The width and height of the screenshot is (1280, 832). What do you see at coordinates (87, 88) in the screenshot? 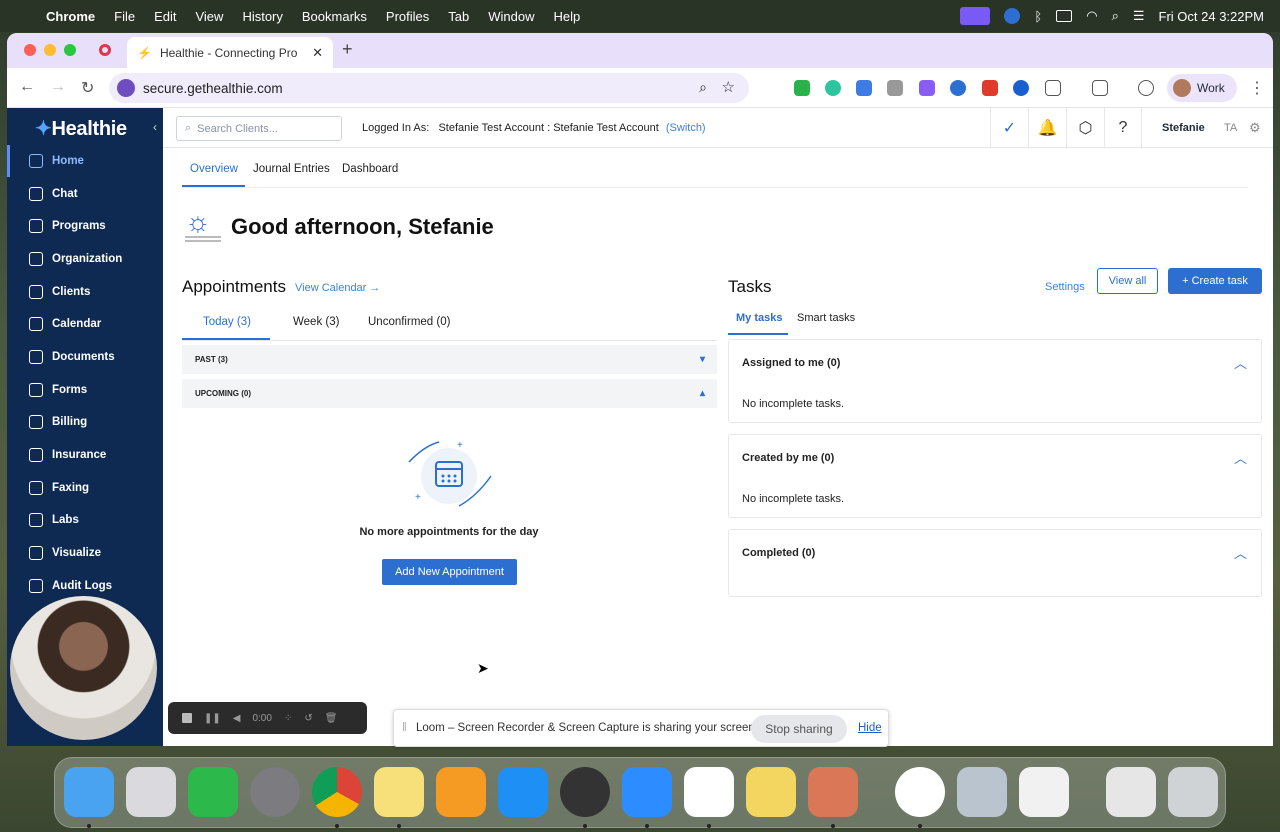
I see `reload-icon: ↻` at bounding box center [87, 88].